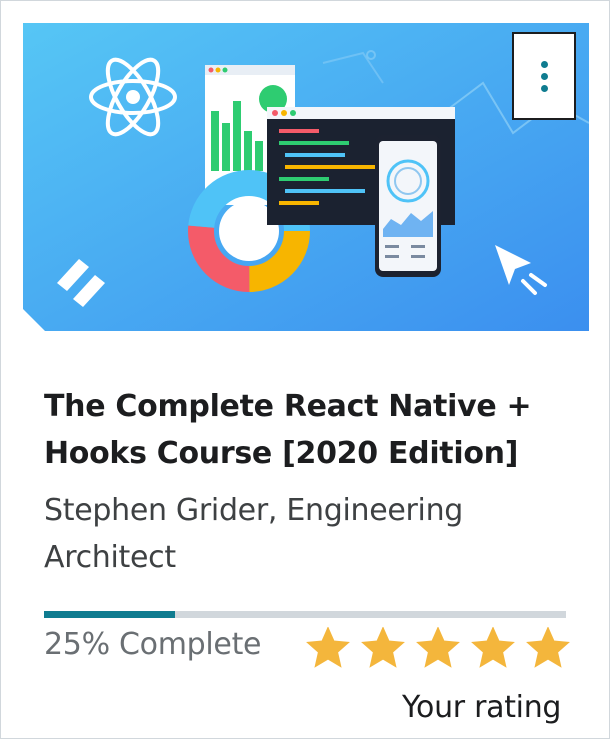  I want to click on vertical-ellipsis-icon, so click(544, 76).